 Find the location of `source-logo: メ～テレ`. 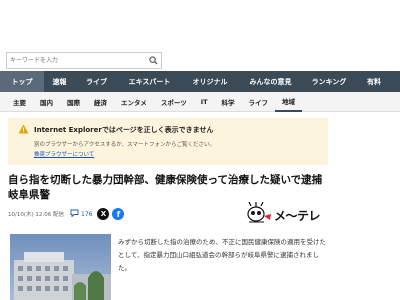

source-logo: メ～テレ is located at coordinates (286, 214).